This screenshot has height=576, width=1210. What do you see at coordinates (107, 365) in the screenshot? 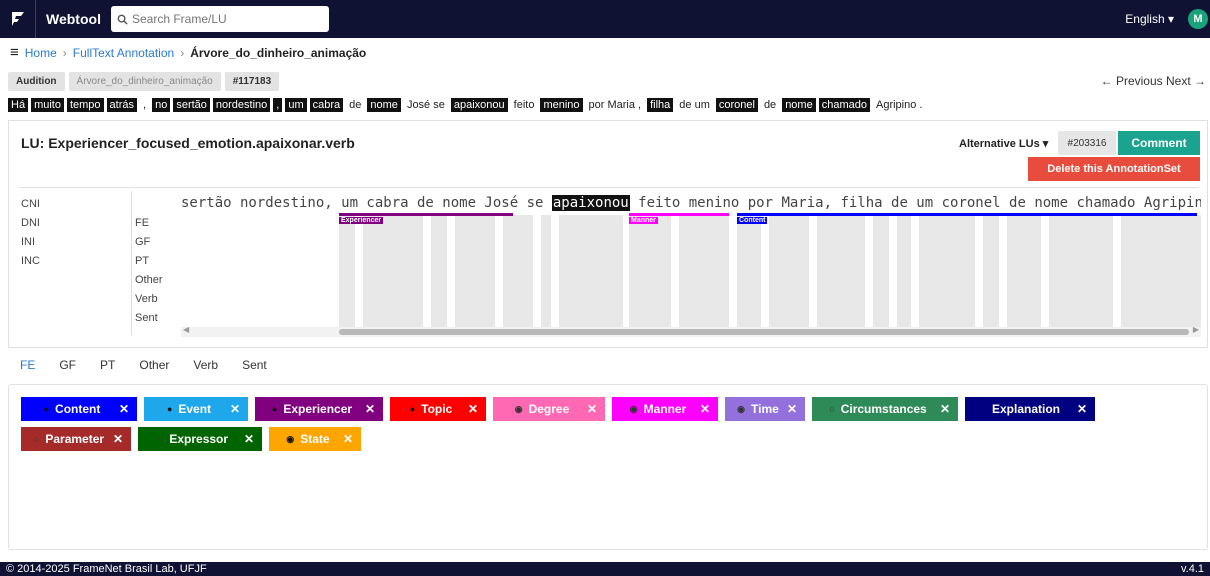
I see `tab-pt: PT` at bounding box center [107, 365].